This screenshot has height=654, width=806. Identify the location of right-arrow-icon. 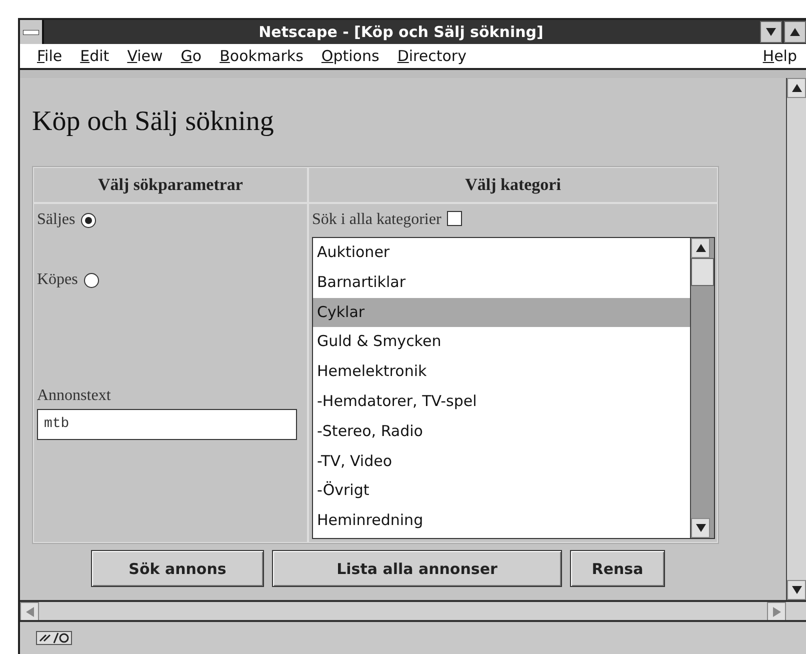
(776, 612).